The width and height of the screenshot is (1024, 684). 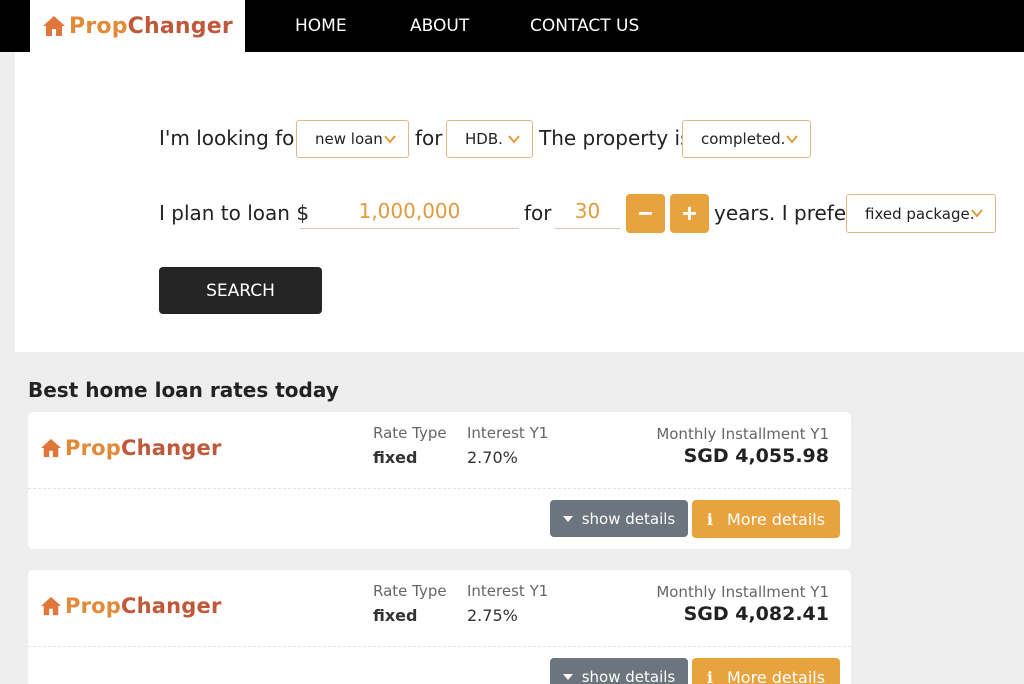 What do you see at coordinates (429, 138) in the screenshot?
I see `for-label: for` at bounding box center [429, 138].